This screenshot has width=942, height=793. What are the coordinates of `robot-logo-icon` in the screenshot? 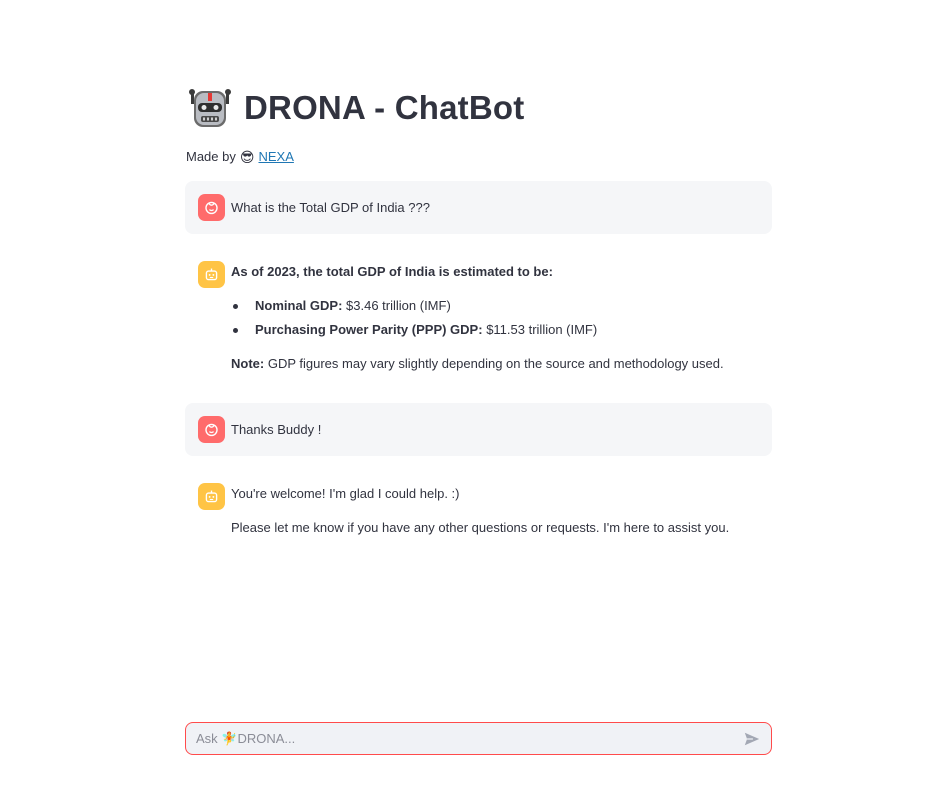 It's located at (210, 108).